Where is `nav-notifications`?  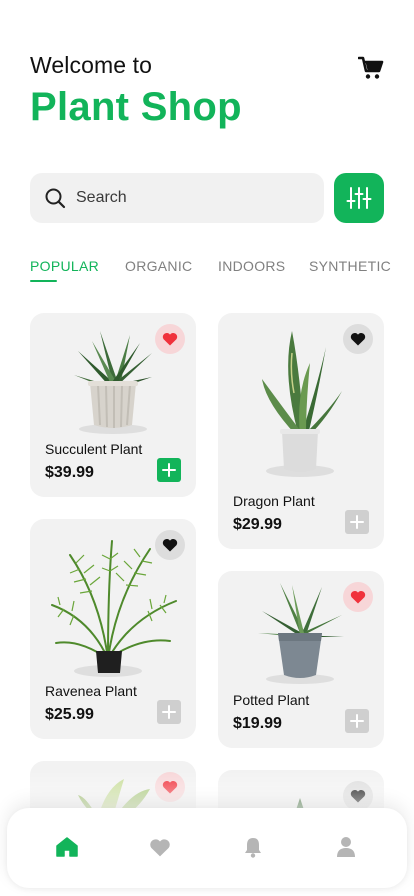 nav-notifications is located at coordinates (253, 847).